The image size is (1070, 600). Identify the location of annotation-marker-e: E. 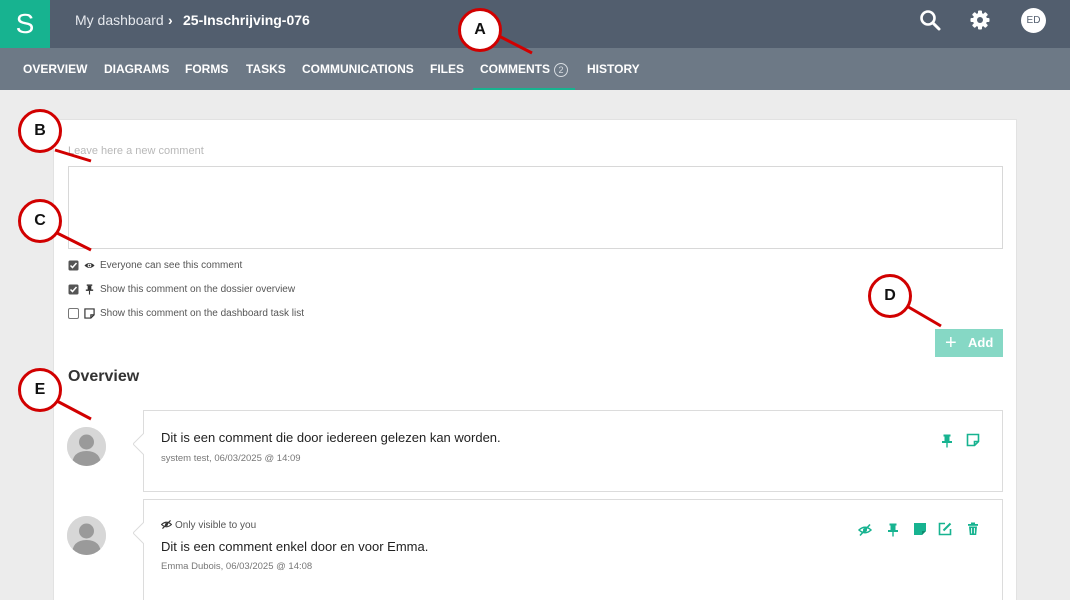
(40, 390).